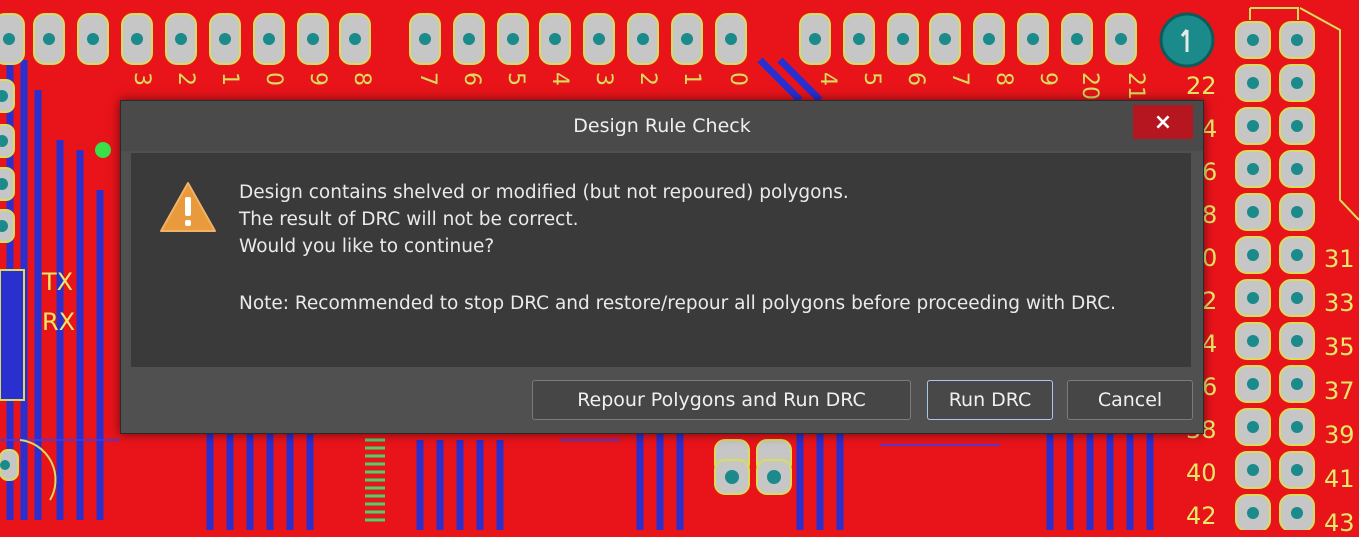 This screenshot has height=537, width=1359. I want to click on pcb-top-pin-label: 21, so click(1135, 86).